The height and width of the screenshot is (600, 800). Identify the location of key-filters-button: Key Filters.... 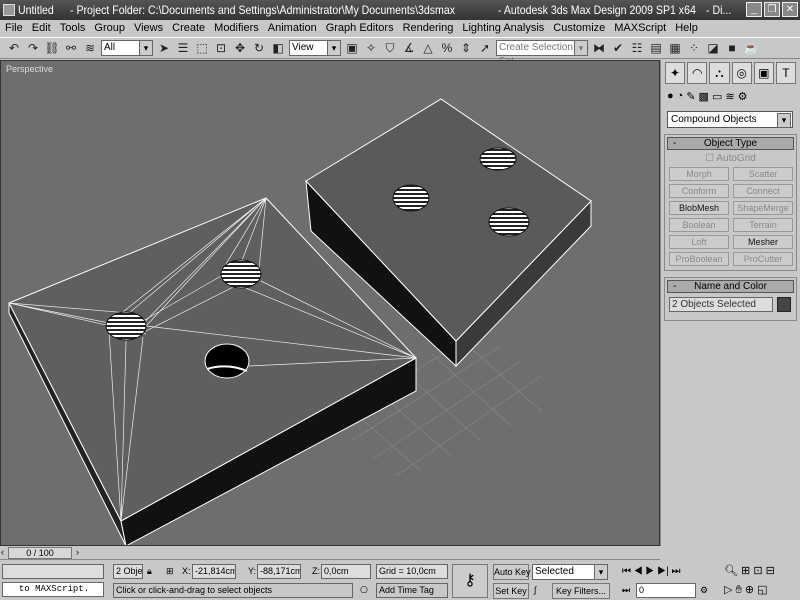
(581, 591).